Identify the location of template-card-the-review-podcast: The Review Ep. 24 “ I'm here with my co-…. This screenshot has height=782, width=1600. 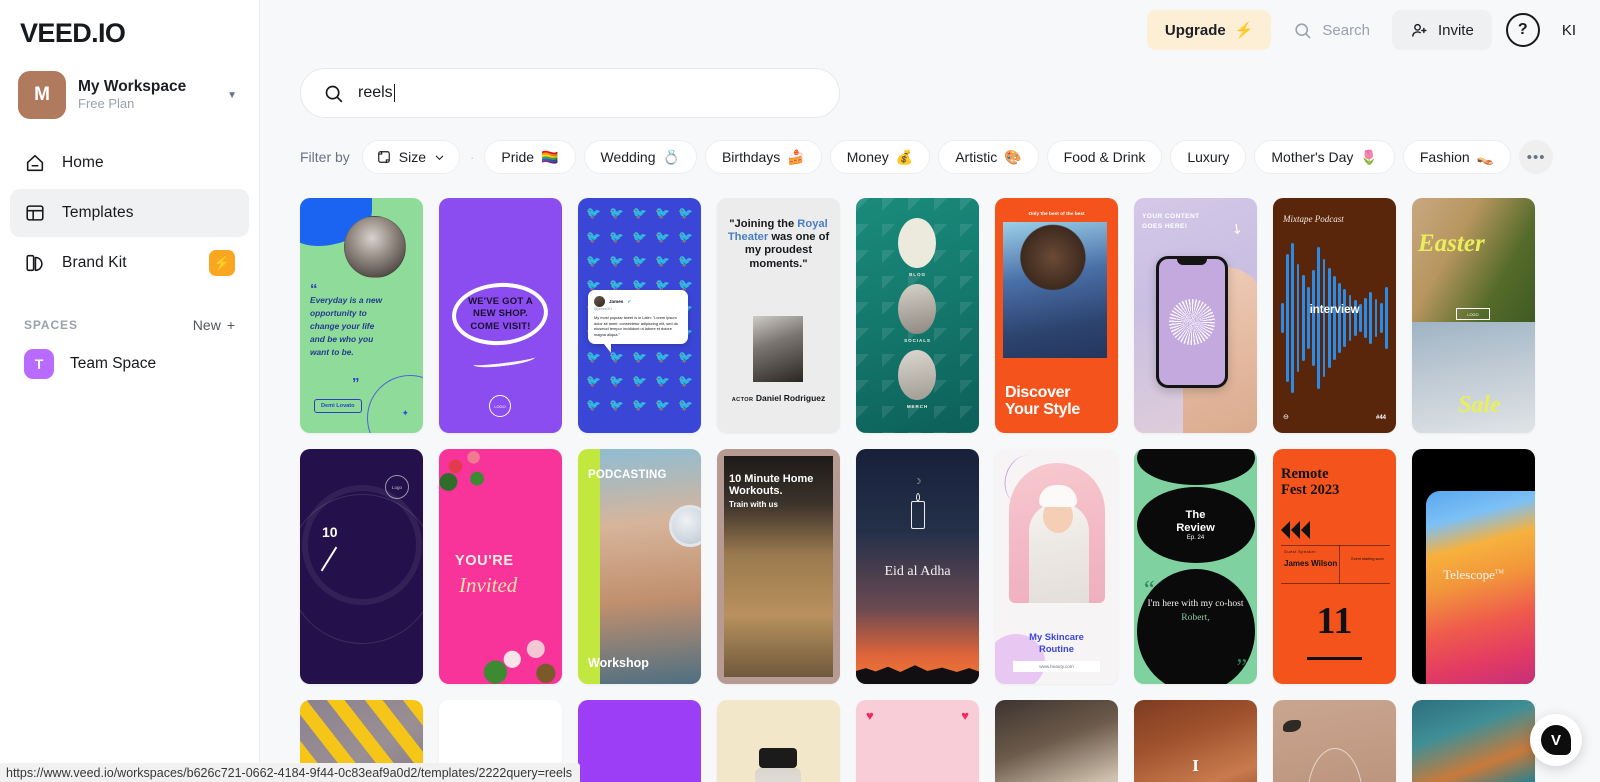
(1195, 566).